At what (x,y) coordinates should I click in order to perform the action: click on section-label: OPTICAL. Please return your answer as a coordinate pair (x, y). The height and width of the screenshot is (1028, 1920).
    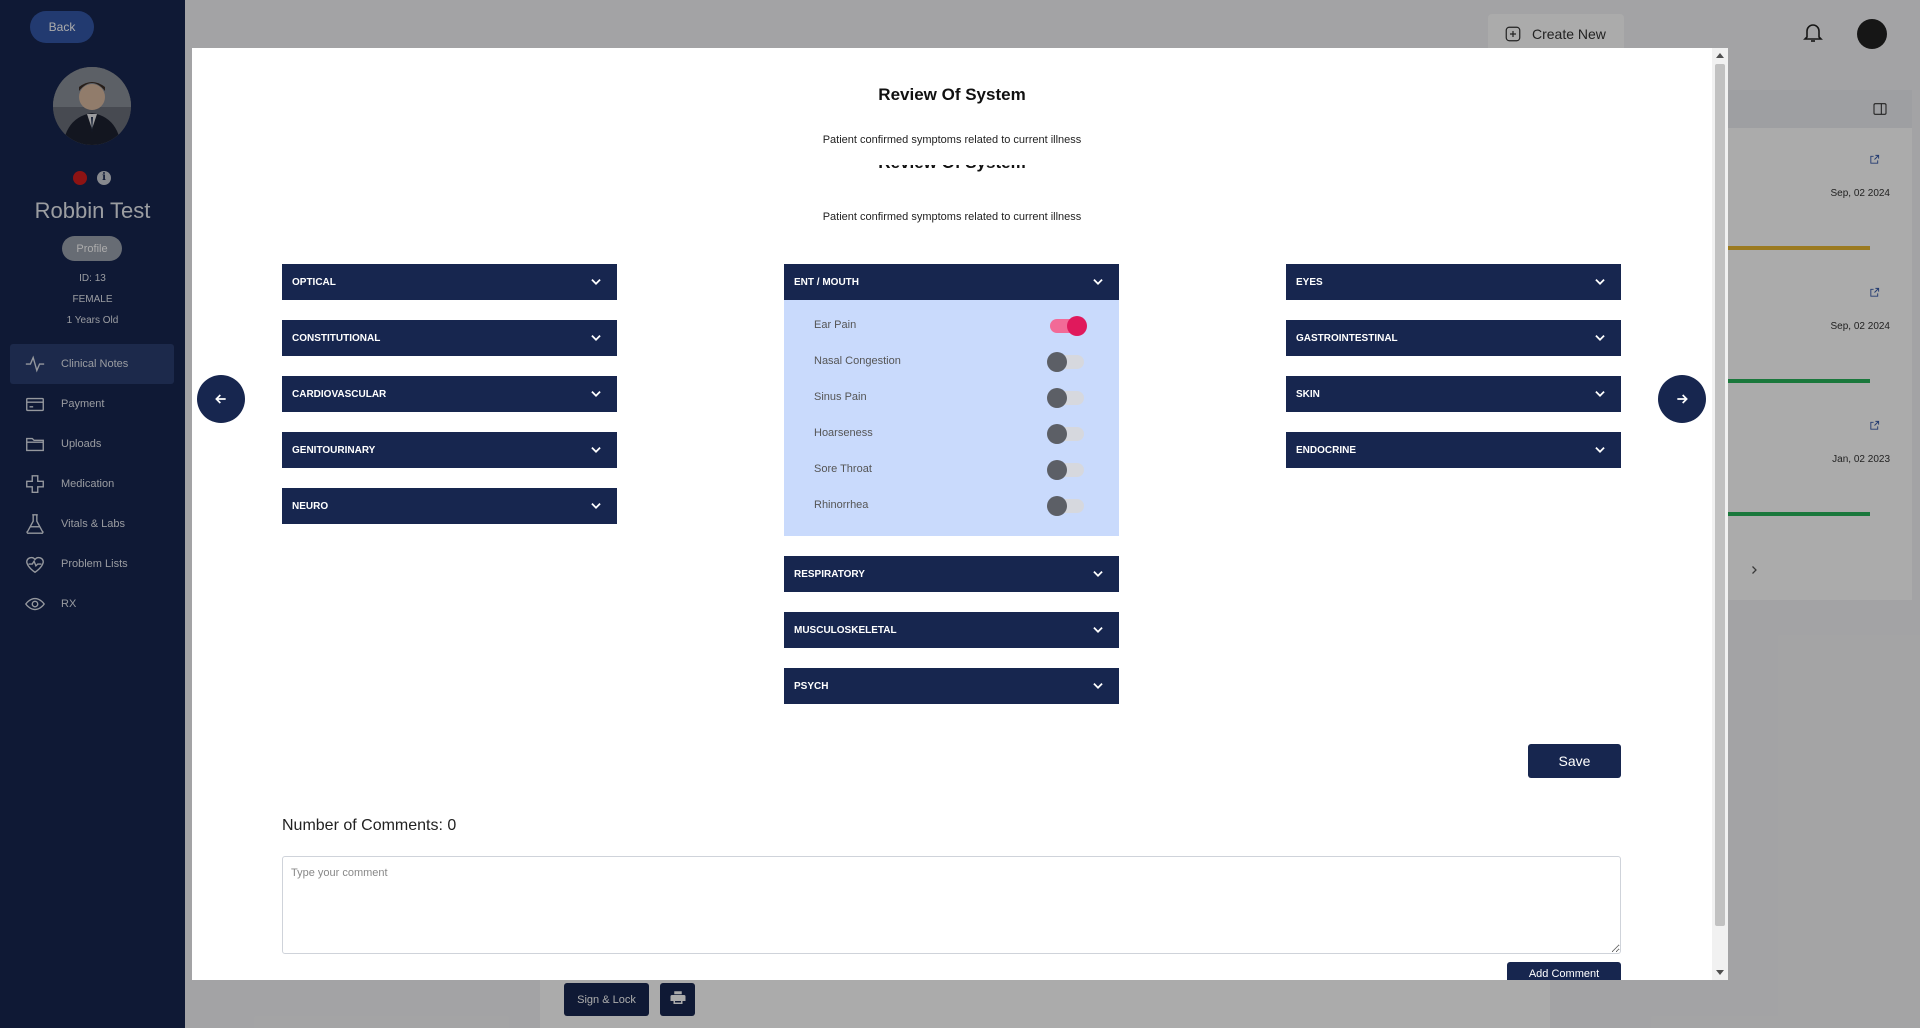
    Looking at the image, I should click on (314, 282).